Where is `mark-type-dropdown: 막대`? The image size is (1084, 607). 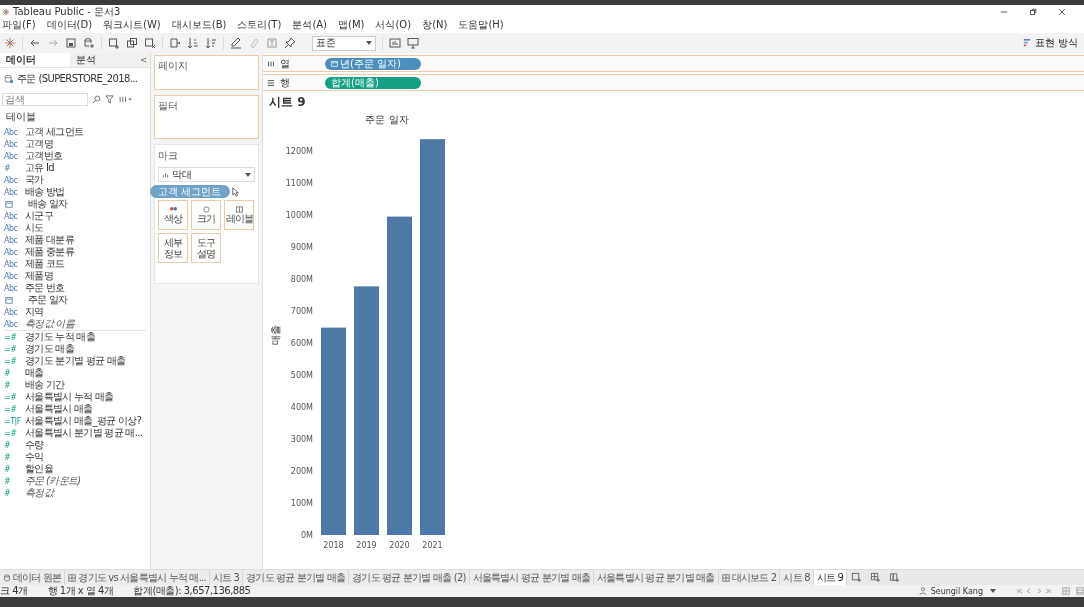 mark-type-dropdown: 막대 is located at coordinates (206, 174).